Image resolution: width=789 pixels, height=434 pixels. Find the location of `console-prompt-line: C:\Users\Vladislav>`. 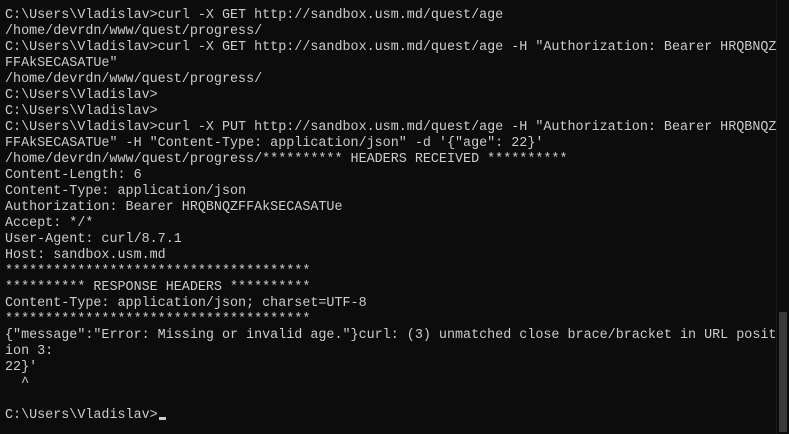

console-prompt-line: C:\Users\Vladislav> is located at coordinates (390, 416).